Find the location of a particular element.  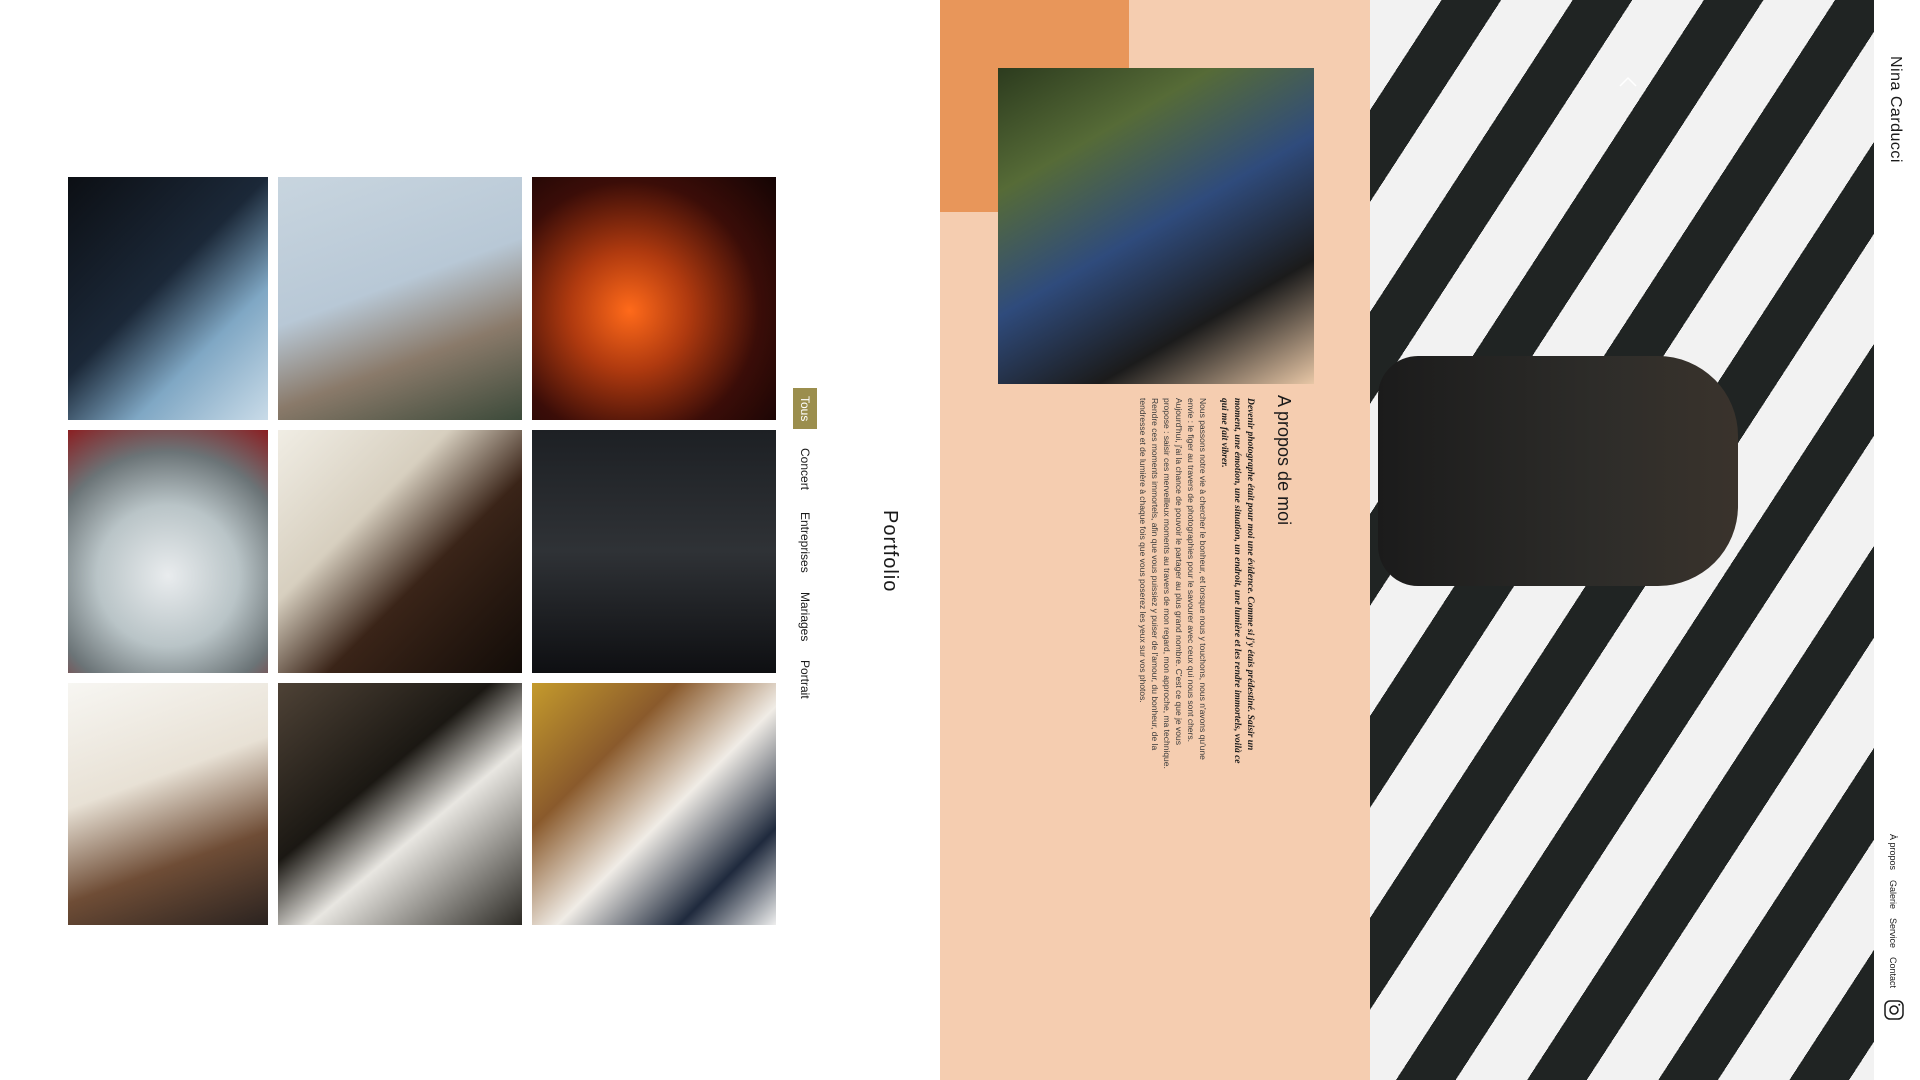

filter-mariages: Mariages is located at coordinates (805, 616).